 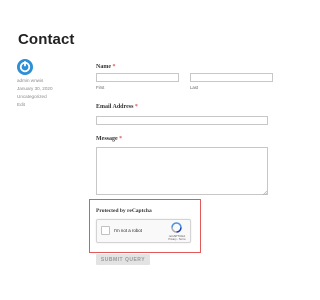 I want to click on recaptcha-logo-icon, so click(x=176, y=227).